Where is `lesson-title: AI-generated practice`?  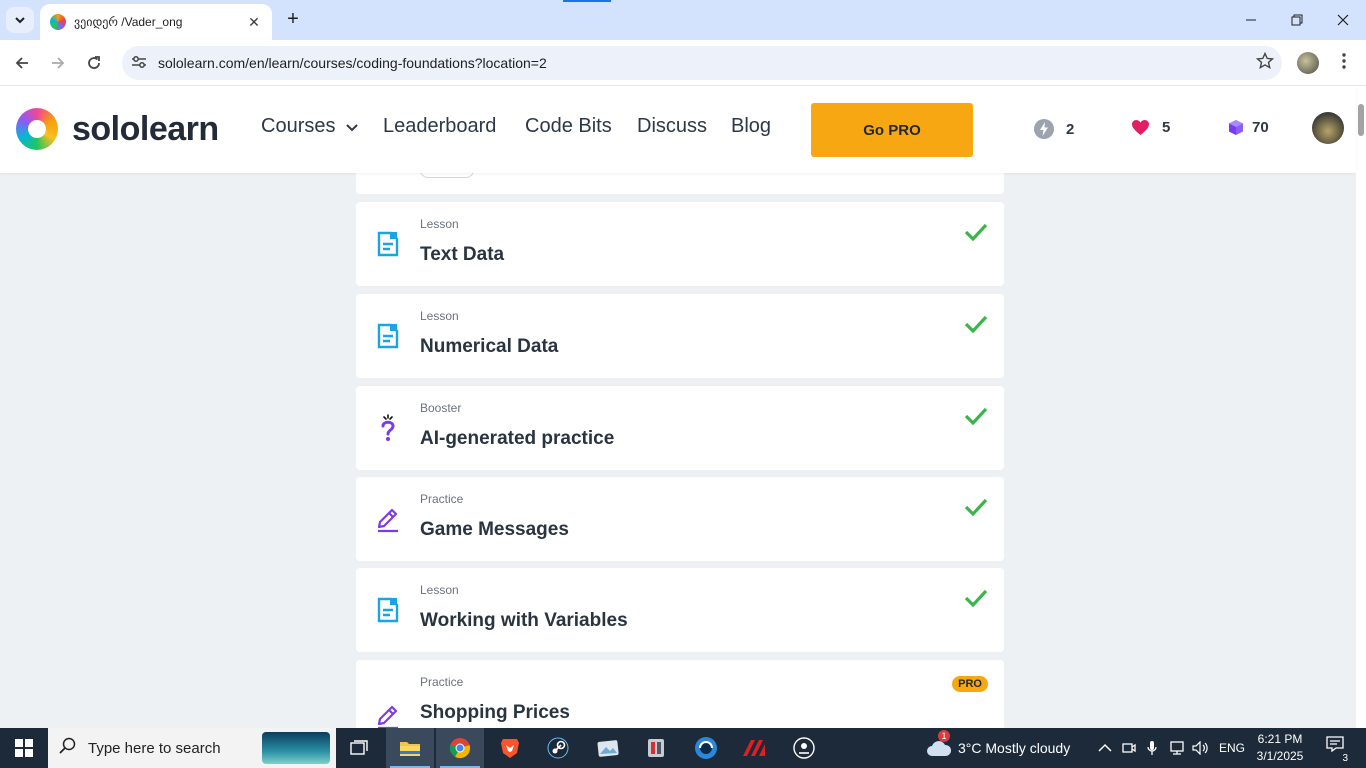
lesson-title: AI-generated practice is located at coordinates (517, 438).